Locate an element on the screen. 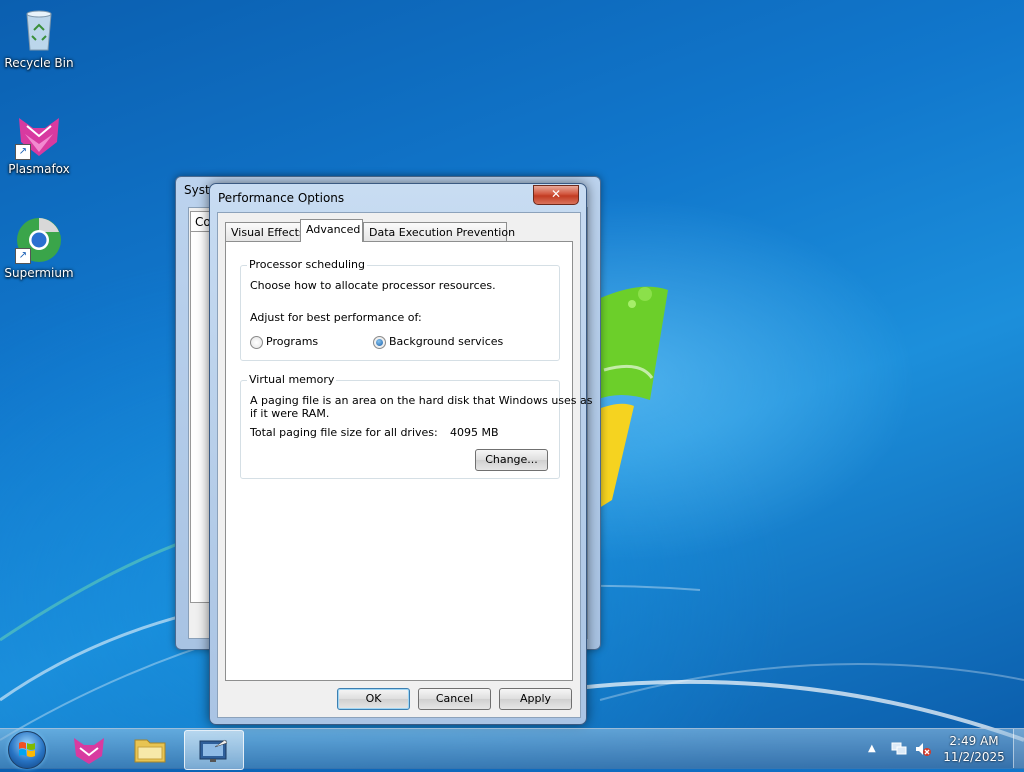 The height and width of the screenshot is (772, 1024). windows-logo-icon is located at coordinates (27, 749).